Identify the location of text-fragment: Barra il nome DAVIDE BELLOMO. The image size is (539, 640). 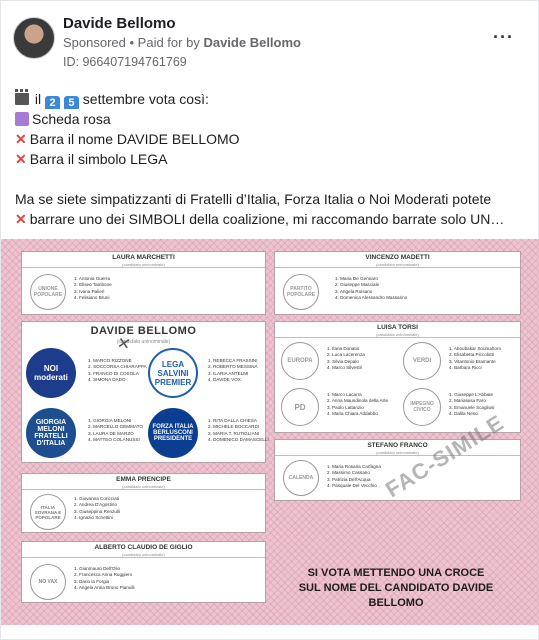
(134, 139).